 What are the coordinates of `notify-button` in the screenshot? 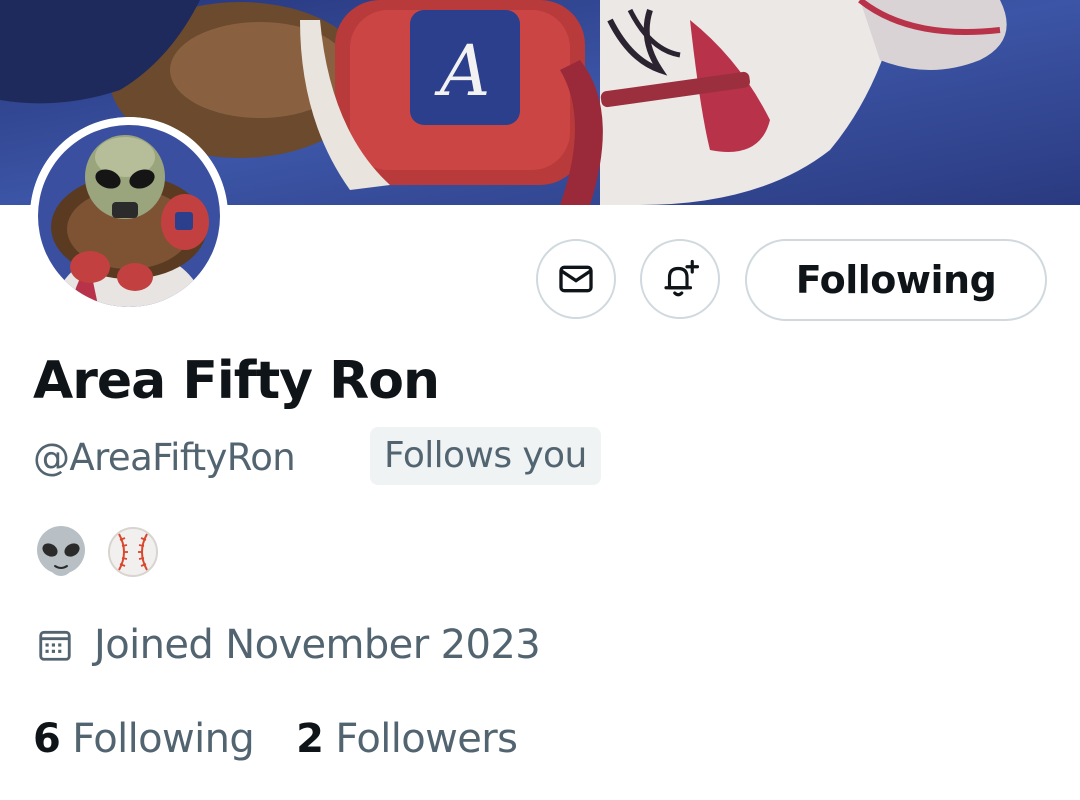 It's located at (680, 279).